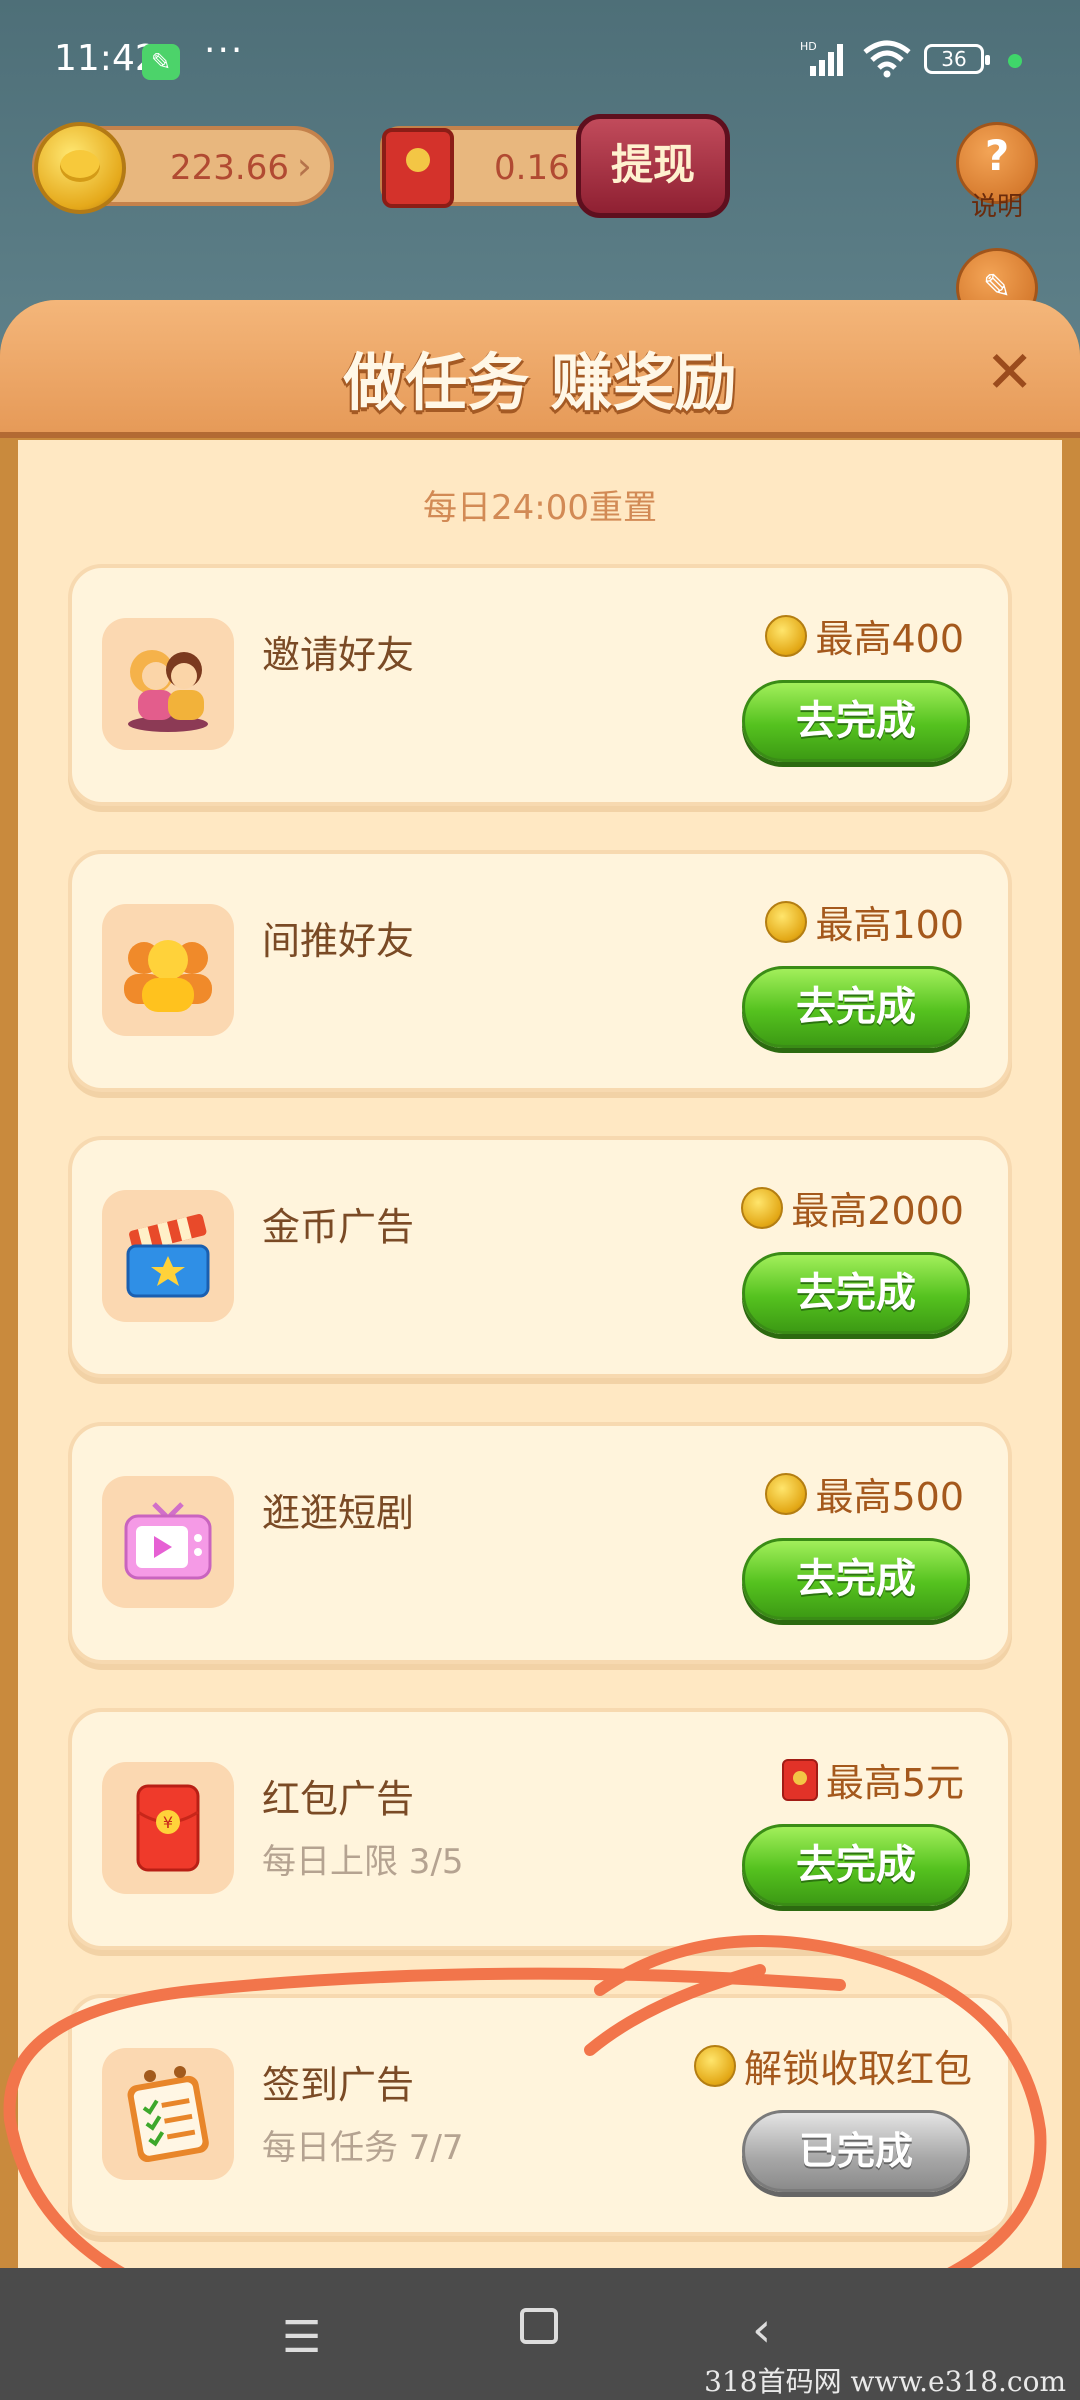  What do you see at coordinates (540, 1829) in the screenshot?
I see `task-card-red-packet-ad: ¥ 红包广告 每日上限 3/5 最高5元 去完成` at bounding box center [540, 1829].